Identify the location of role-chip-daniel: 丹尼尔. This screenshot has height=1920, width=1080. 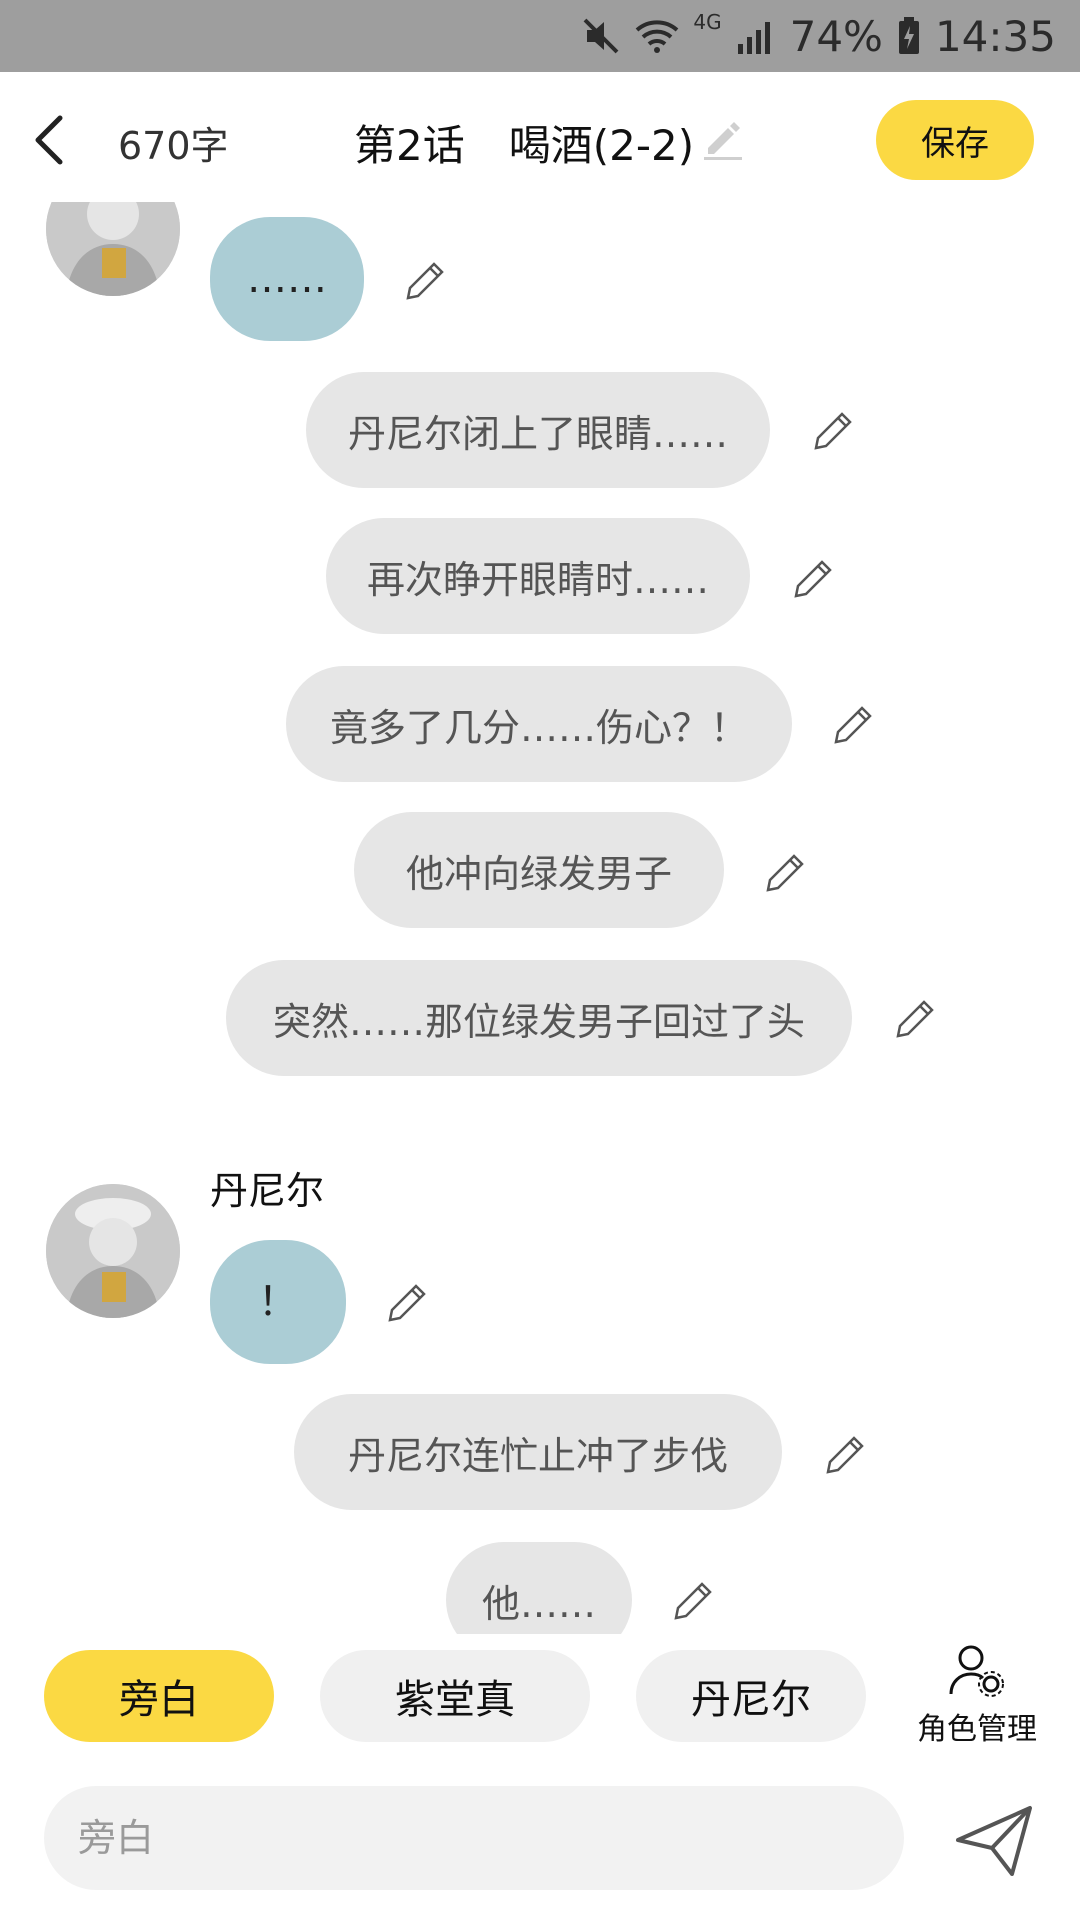
(751, 1696).